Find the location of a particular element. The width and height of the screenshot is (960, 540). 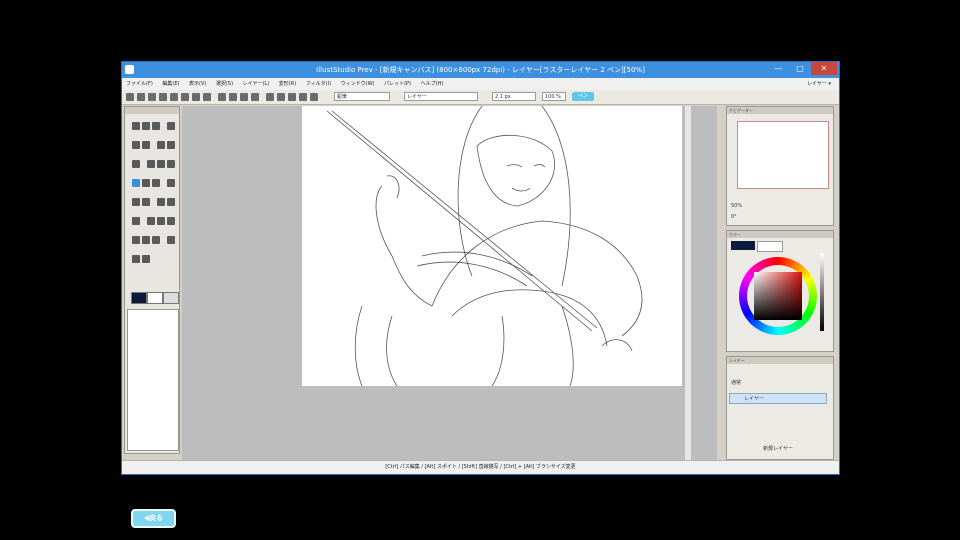

marker-tool-icon is located at coordinates (156, 183).